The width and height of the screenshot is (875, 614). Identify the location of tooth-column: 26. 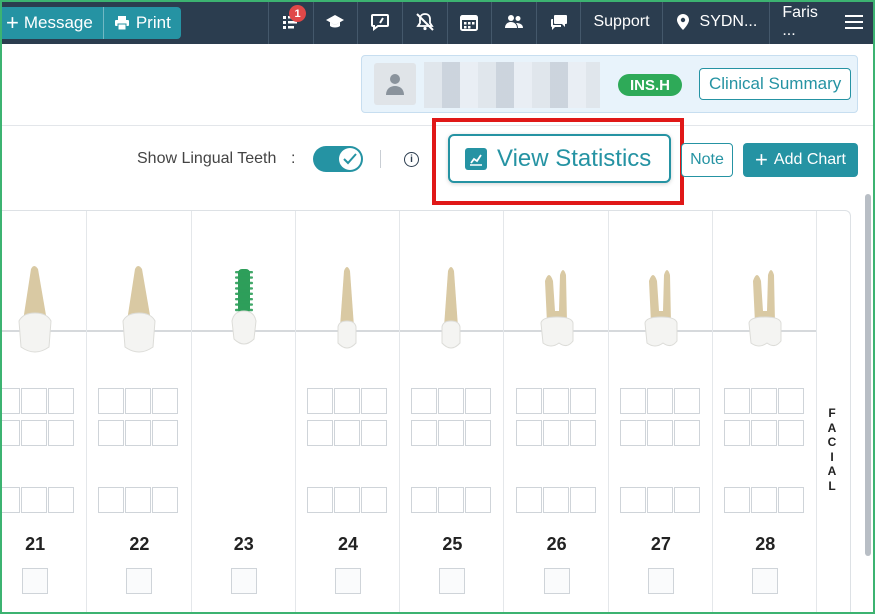
(557, 412).